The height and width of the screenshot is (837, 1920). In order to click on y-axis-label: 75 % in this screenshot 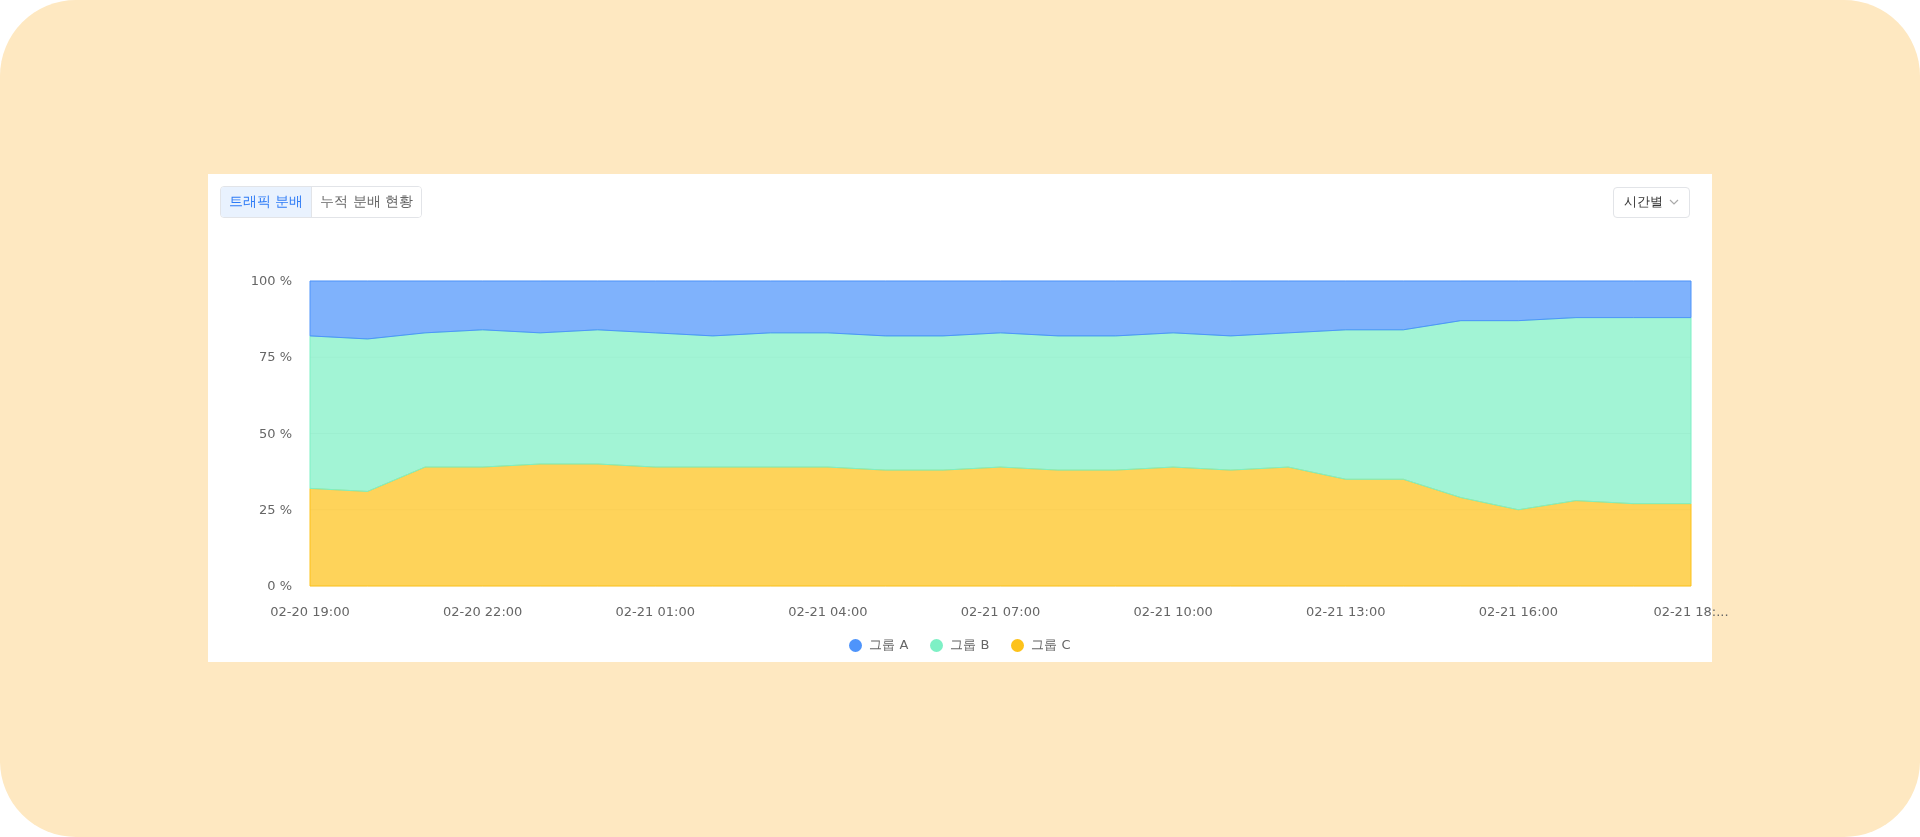, I will do `click(275, 357)`.